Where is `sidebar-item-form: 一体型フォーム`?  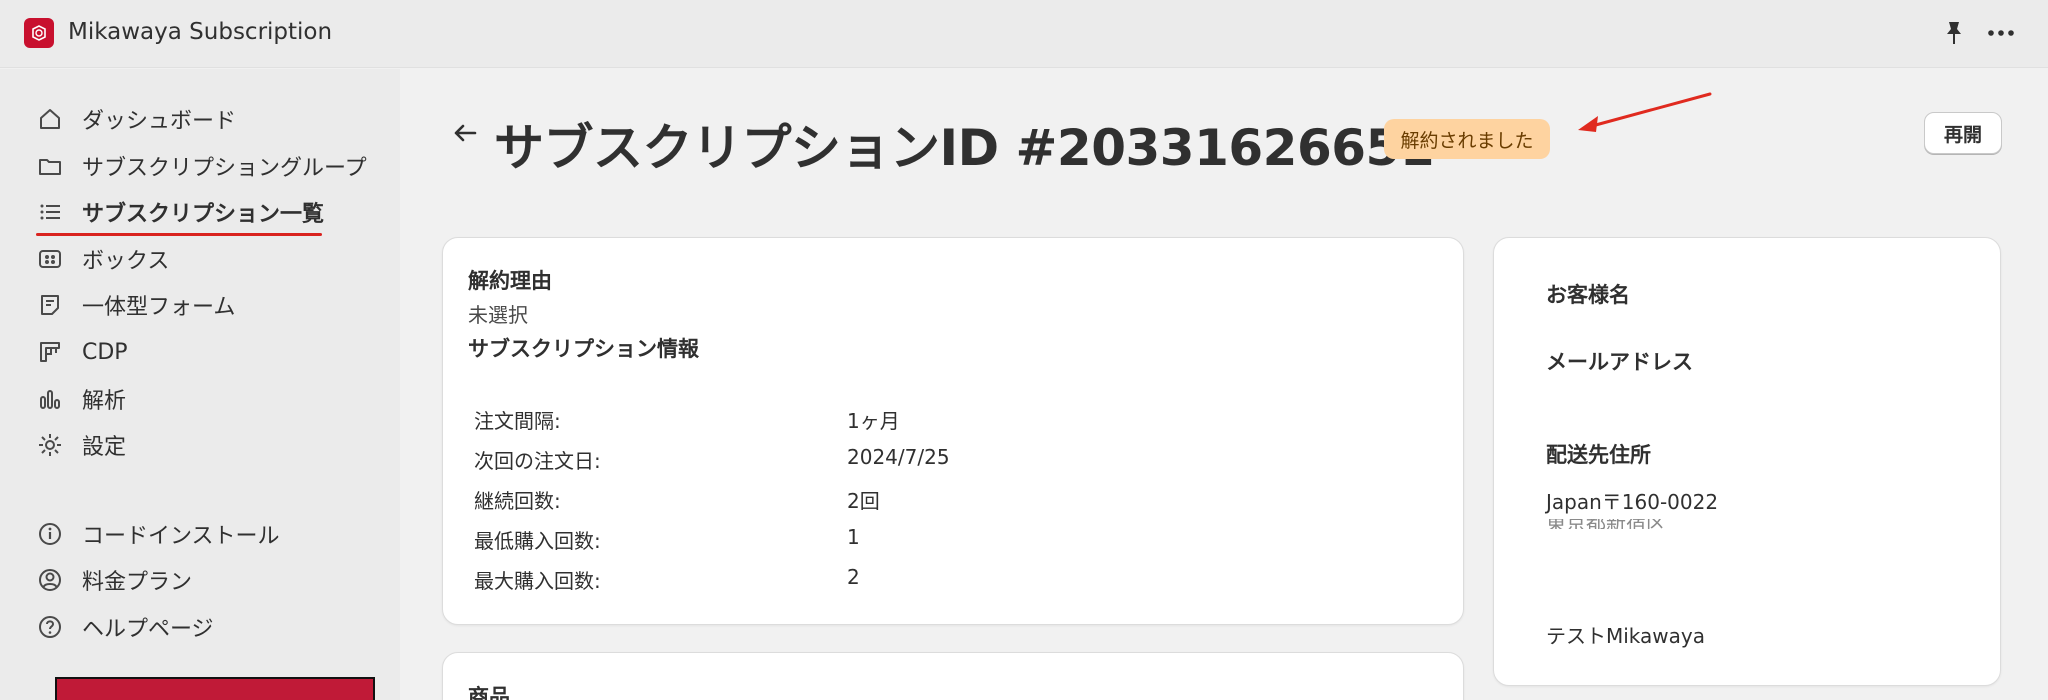 sidebar-item-form: 一体型フォーム is located at coordinates (135, 305).